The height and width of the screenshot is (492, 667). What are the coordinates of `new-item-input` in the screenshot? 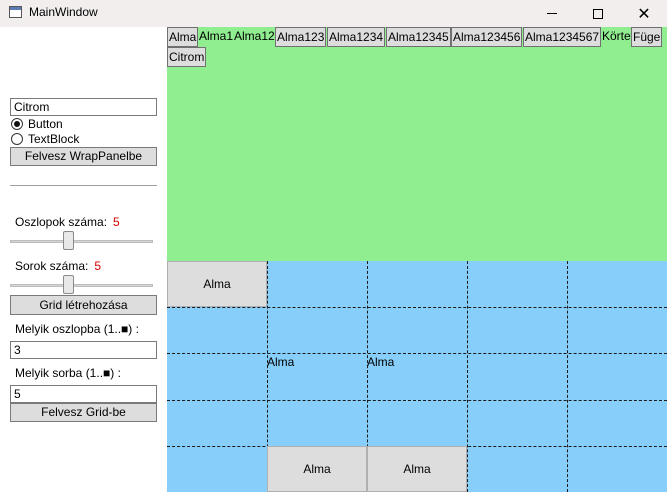 It's located at (83, 107).